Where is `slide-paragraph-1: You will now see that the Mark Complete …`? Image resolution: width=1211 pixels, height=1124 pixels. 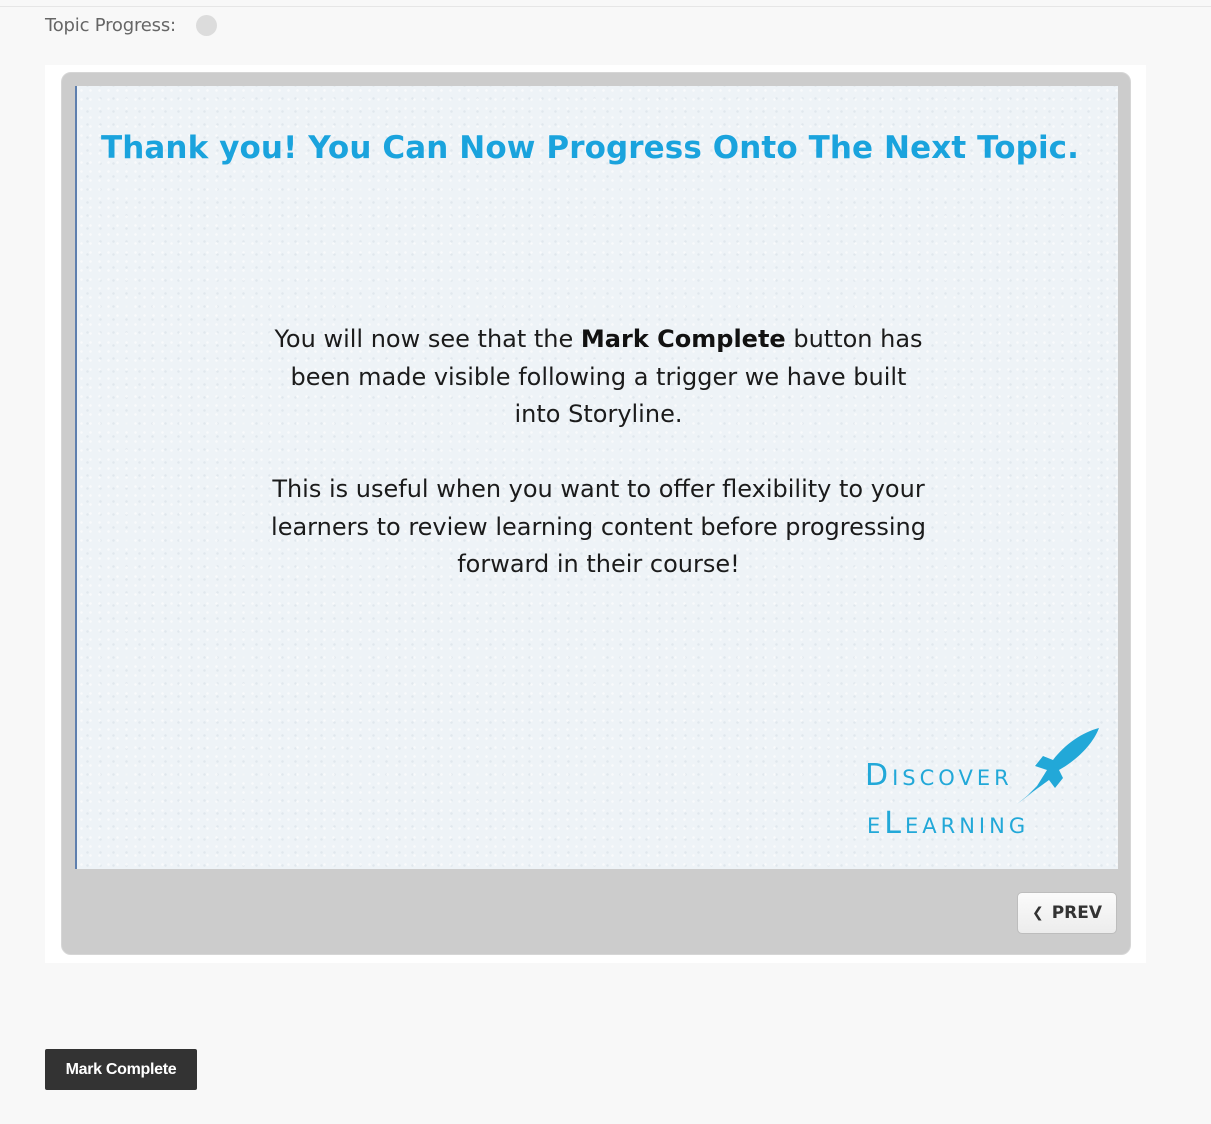
slide-paragraph-1: You will now see that the Mark Complete … is located at coordinates (599, 377).